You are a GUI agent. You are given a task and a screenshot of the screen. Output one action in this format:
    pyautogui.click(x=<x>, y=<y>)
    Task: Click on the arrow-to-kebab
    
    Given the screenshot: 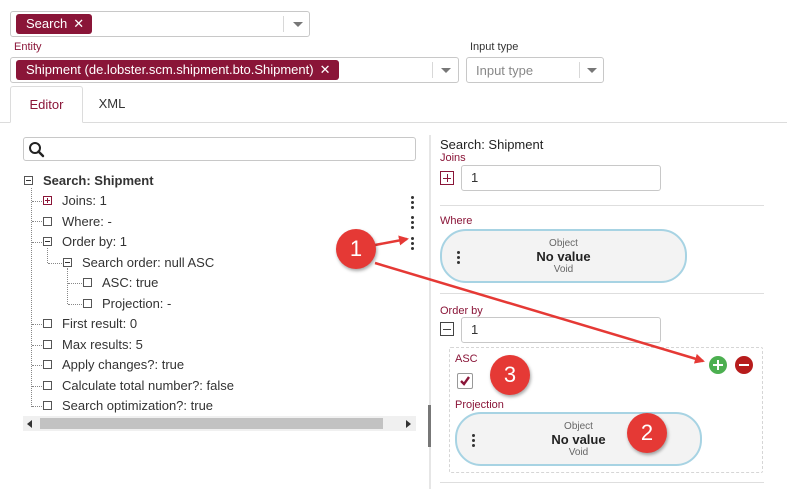 What is the action you would take?
    pyautogui.click(x=391, y=241)
    